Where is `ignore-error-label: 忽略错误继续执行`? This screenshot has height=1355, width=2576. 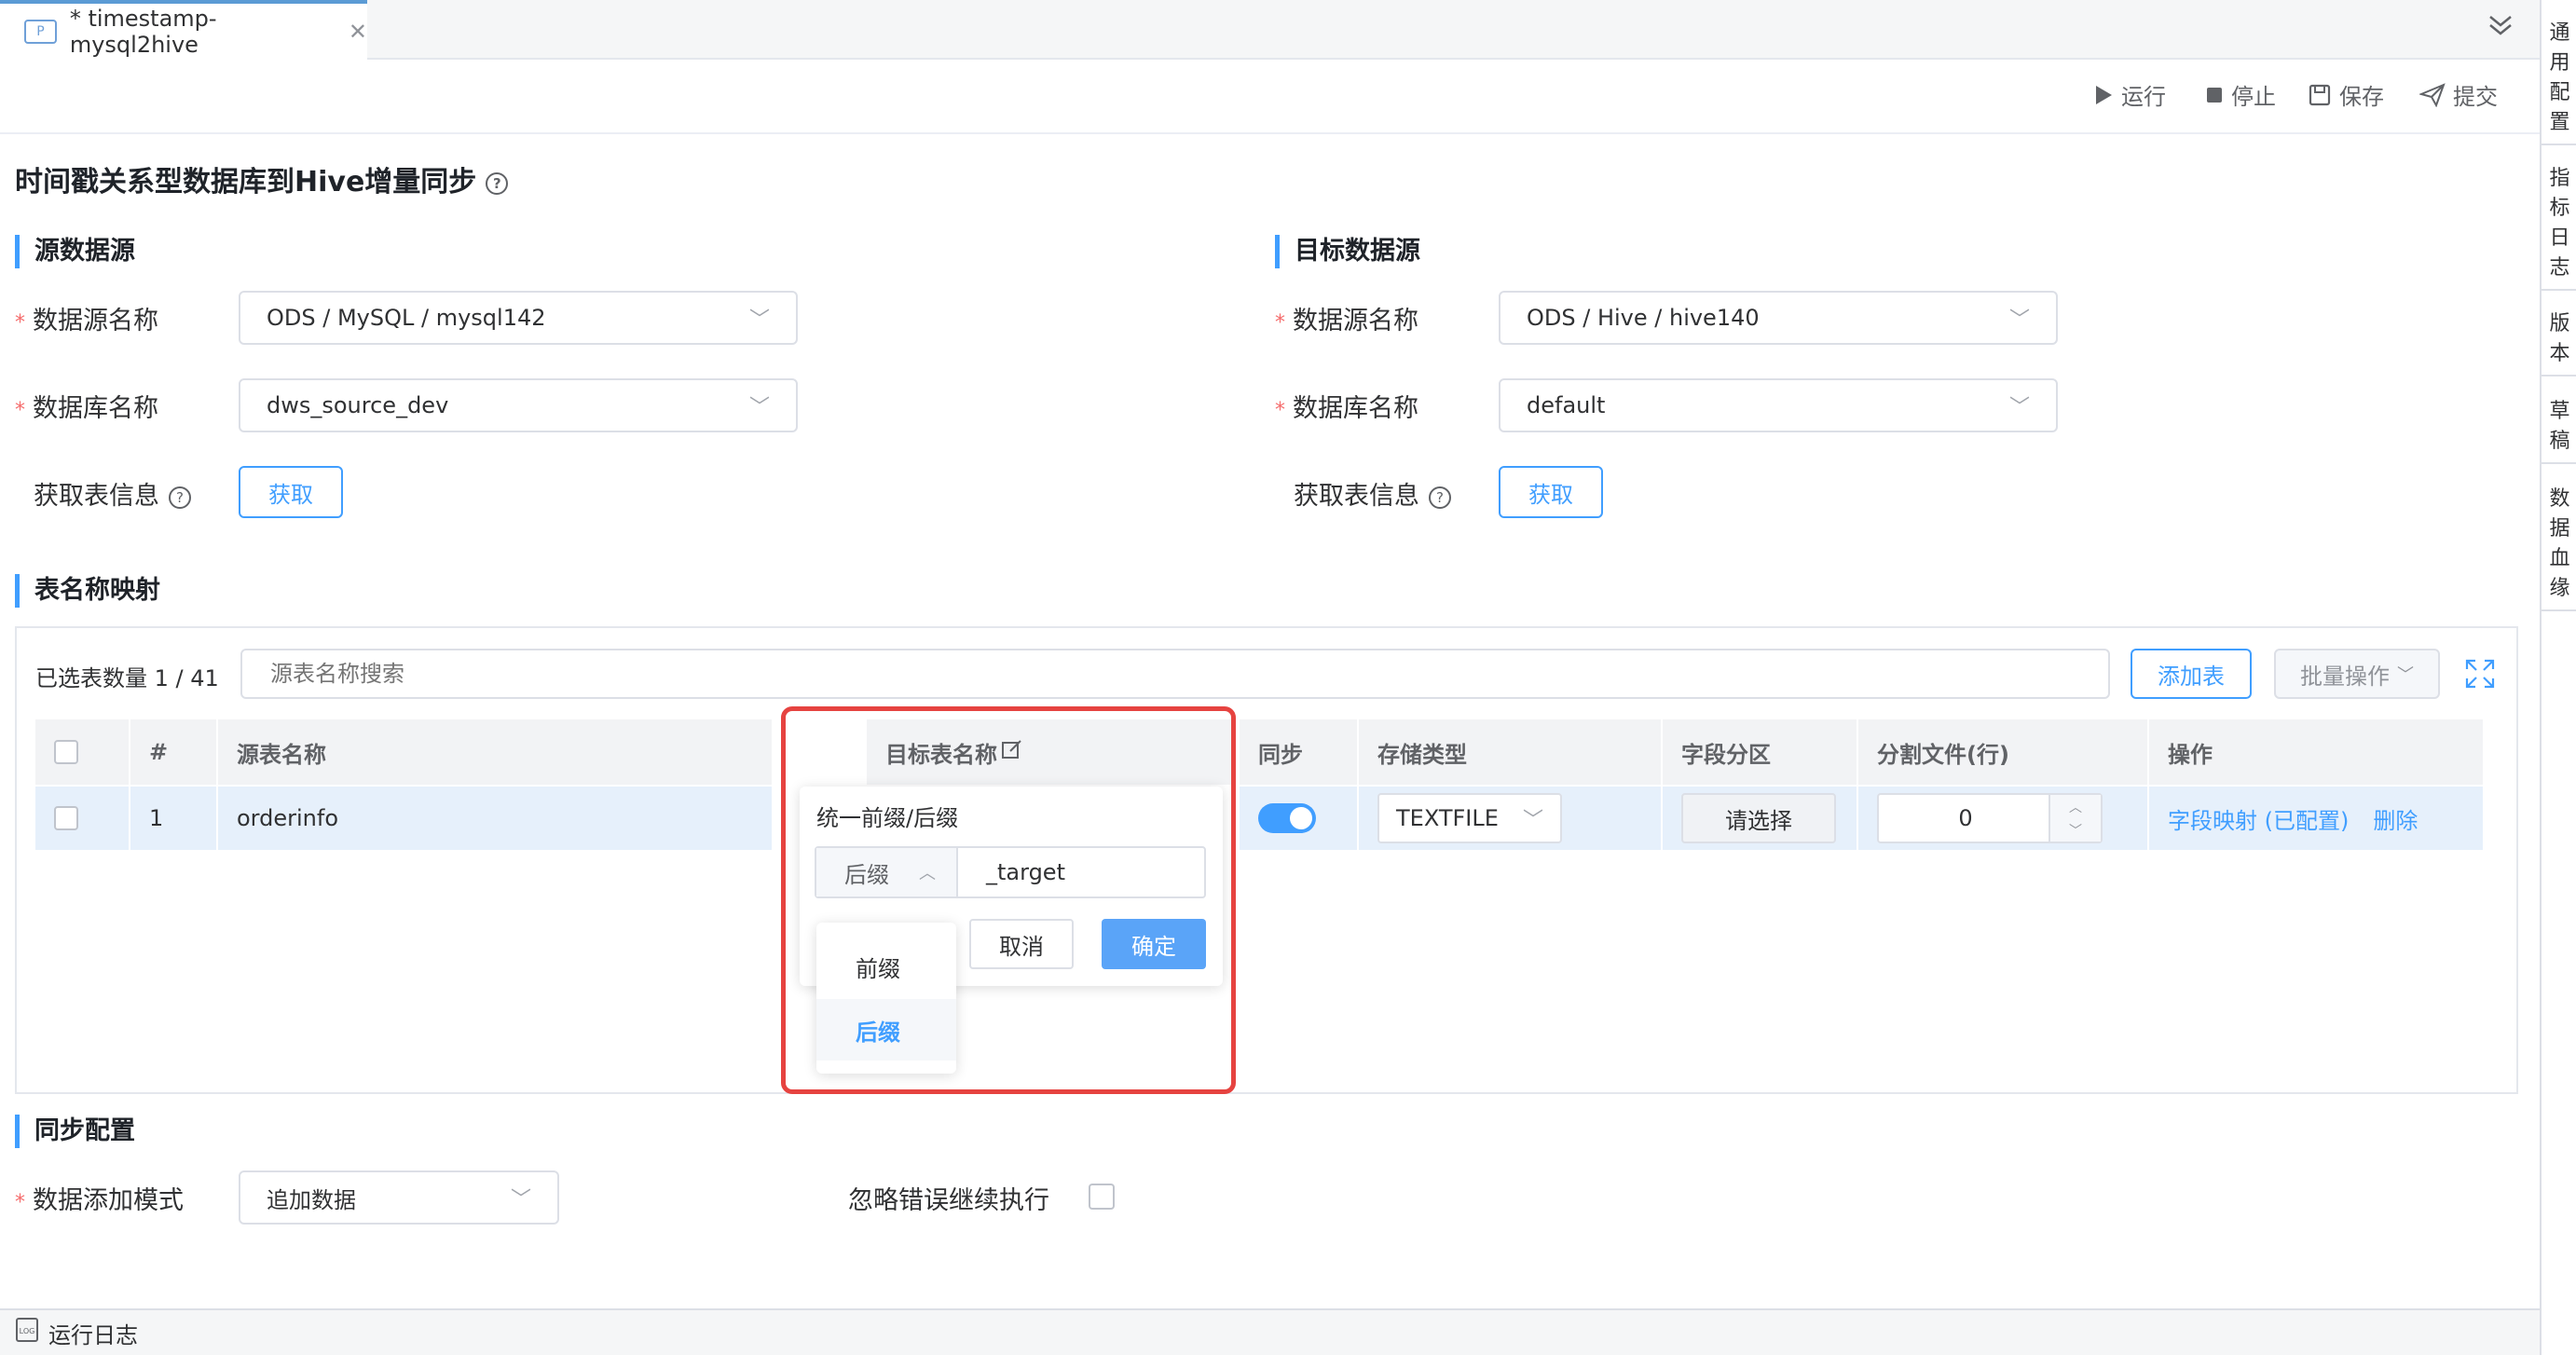
ignore-error-label: 忽略错误继续执行 is located at coordinates (948, 1200).